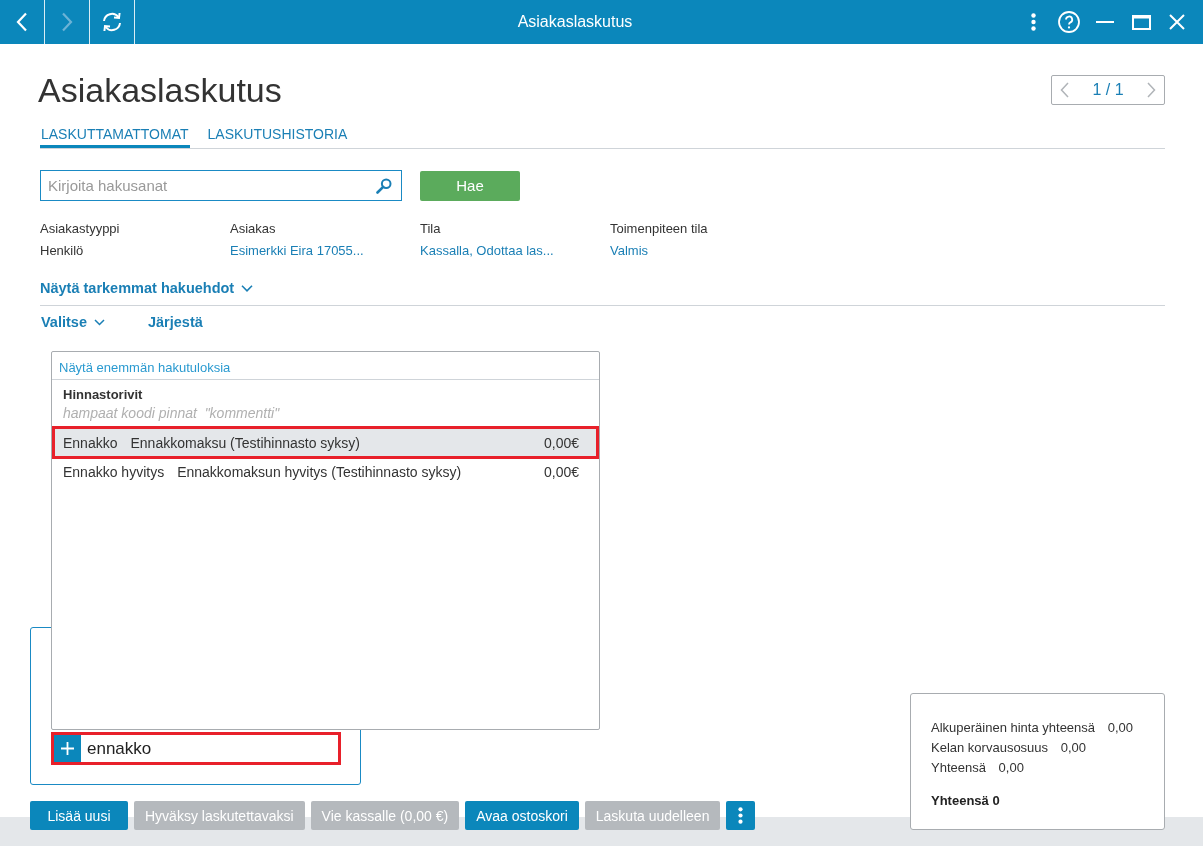 Image resolution: width=1203 pixels, height=846 pixels. What do you see at coordinates (174, 322) in the screenshot?
I see `sort-button: Järjestä` at bounding box center [174, 322].